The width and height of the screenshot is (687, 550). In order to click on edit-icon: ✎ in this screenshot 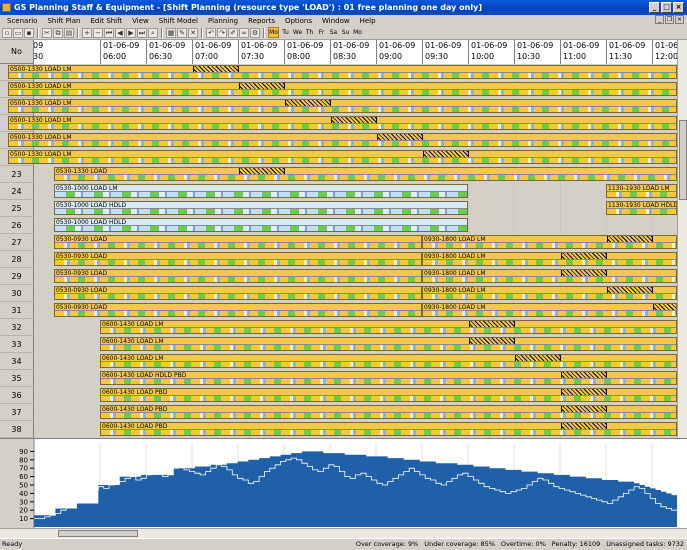, I will do `click(182, 32)`.